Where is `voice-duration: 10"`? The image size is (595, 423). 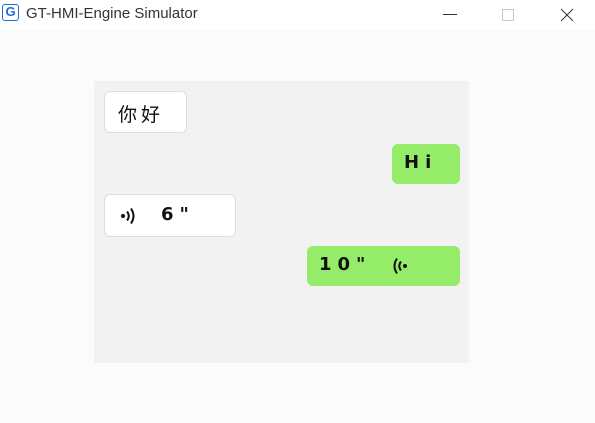 voice-duration: 10" is located at coordinates (345, 264).